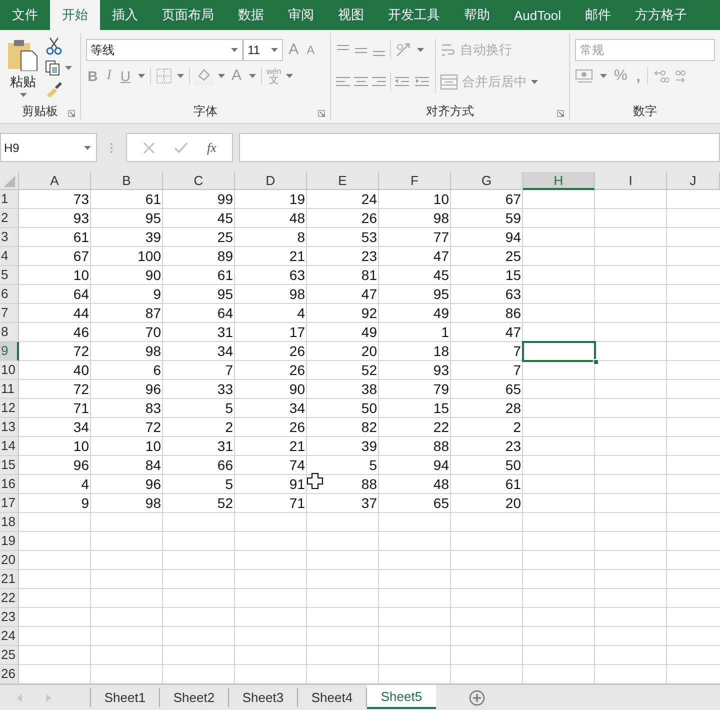 This screenshot has height=710, width=720. What do you see at coordinates (477, 15) in the screenshot?
I see `menu-tab: 帮助` at bounding box center [477, 15].